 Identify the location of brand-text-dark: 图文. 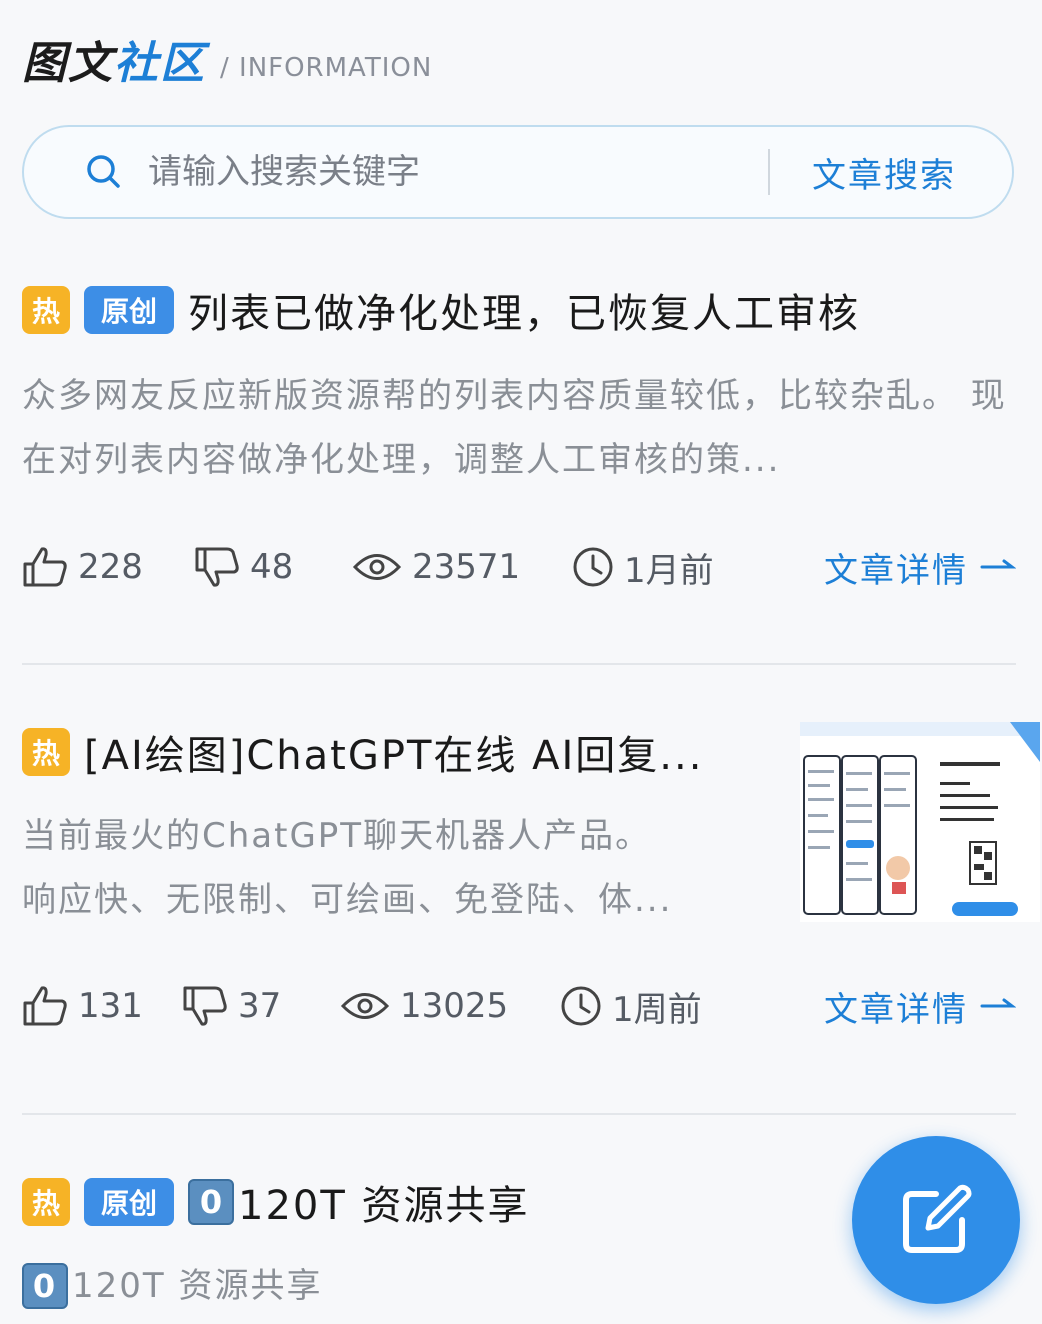
(68, 63).